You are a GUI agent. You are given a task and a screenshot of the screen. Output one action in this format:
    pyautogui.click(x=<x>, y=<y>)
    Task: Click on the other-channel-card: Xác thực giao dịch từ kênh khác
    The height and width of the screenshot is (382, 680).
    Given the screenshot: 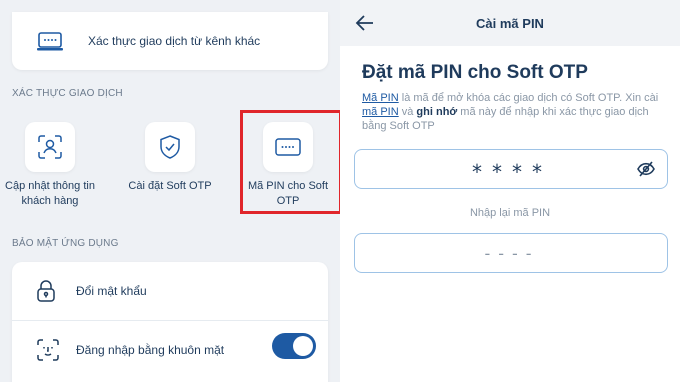 What is the action you would take?
    pyautogui.click(x=170, y=41)
    